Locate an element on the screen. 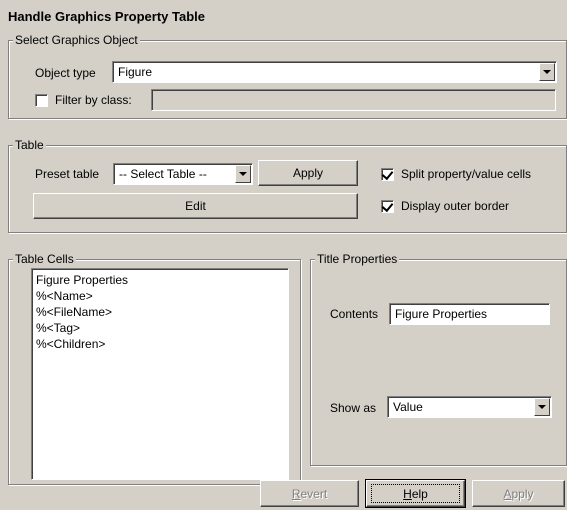  dialog-title: Handle Graphics Property Table is located at coordinates (106, 16).